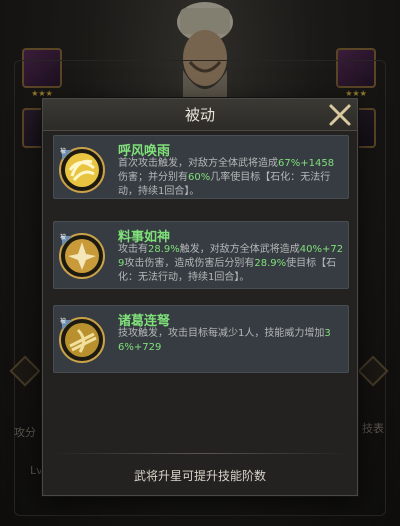  Describe the element at coordinates (198, 163) in the screenshot. I see `skill-desc-text: 首次攻击触发，对敌方全体武将造成` at that location.